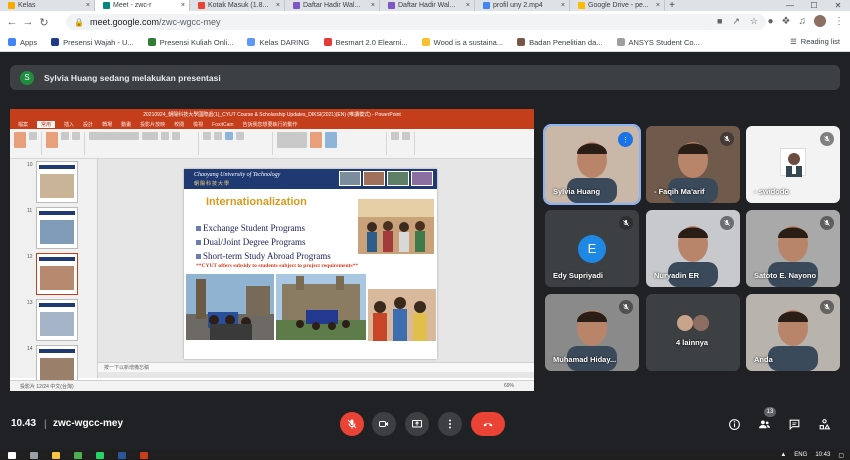 The height and width of the screenshot is (460, 850). What do you see at coordinates (814, 5) in the screenshot?
I see `maximize-icon: ☐` at bounding box center [814, 5].